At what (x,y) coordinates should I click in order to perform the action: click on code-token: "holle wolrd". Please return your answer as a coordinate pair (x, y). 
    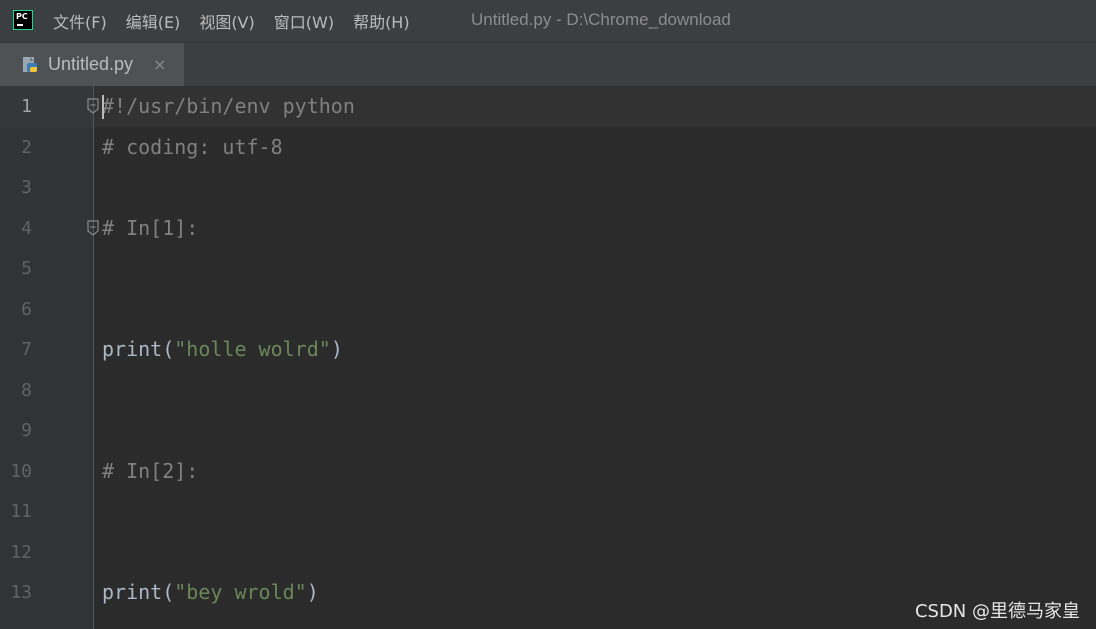
    Looking at the image, I should click on (252, 349).